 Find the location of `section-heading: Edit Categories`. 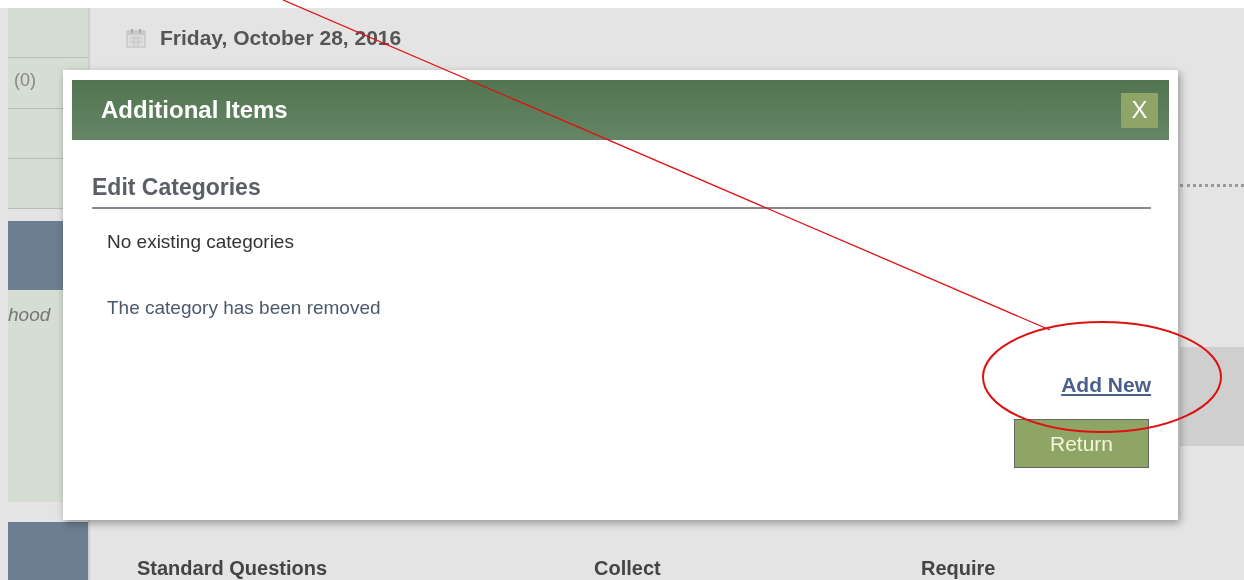

section-heading: Edit Categories is located at coordinates (621, 174).